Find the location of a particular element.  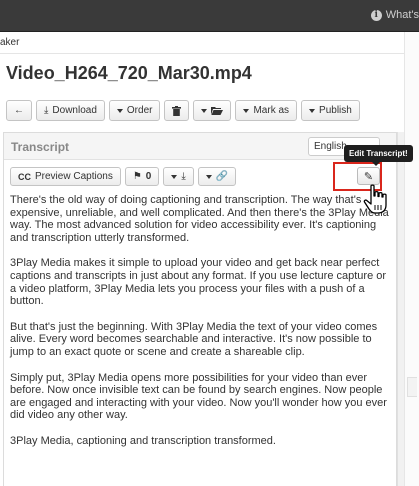

flags-button: ⚑ 0 is located at coordinates (142, 176).